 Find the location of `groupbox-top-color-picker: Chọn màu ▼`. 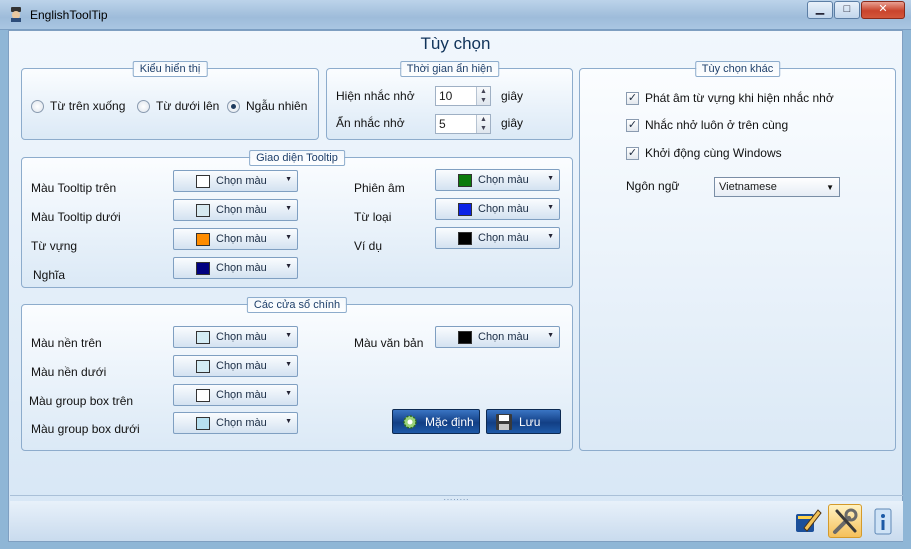

groupbox-top-color-picker: Chọn màu ▼ is located at coordinates (235, 395).